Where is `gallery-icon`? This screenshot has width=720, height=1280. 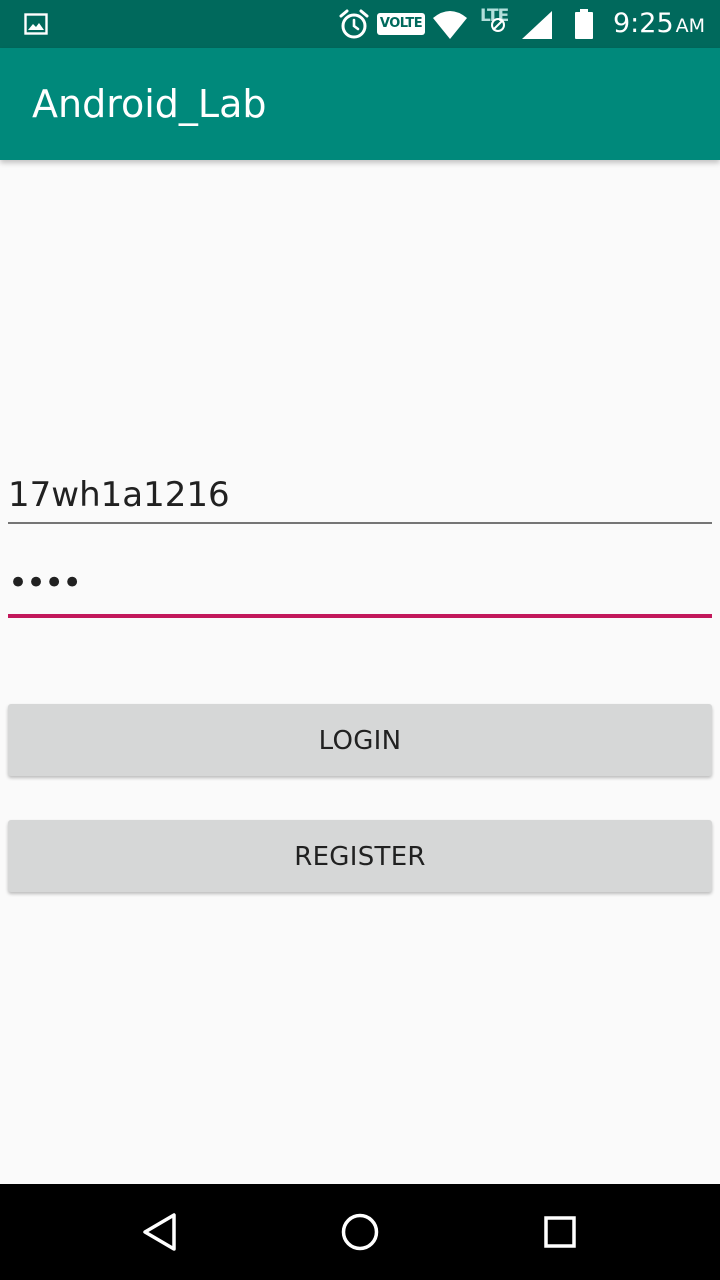
gallery-icon is located at coordinates (36, 24).